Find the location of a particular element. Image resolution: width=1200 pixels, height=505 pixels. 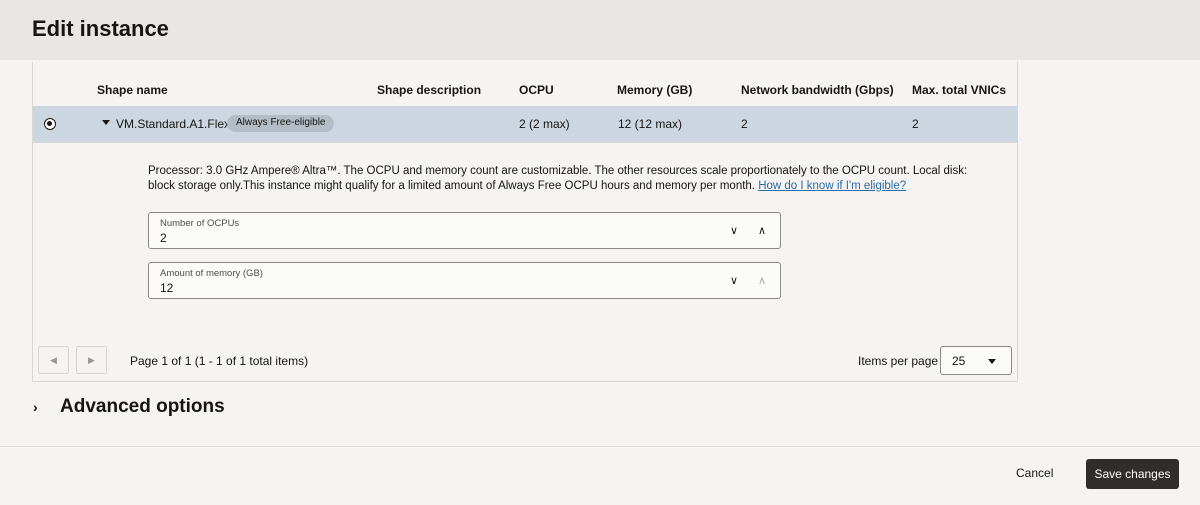

ocpu-stepper: Number of OCPUs 2 ∨ ∧ is located at coordinates (464, 230).